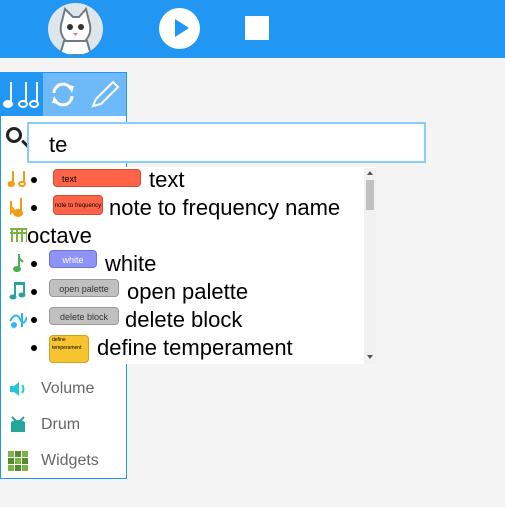  What do you see at coordinates (183, 320) in the screenshot?
I see `result-label: delete block` at bounding box center [183, 320].